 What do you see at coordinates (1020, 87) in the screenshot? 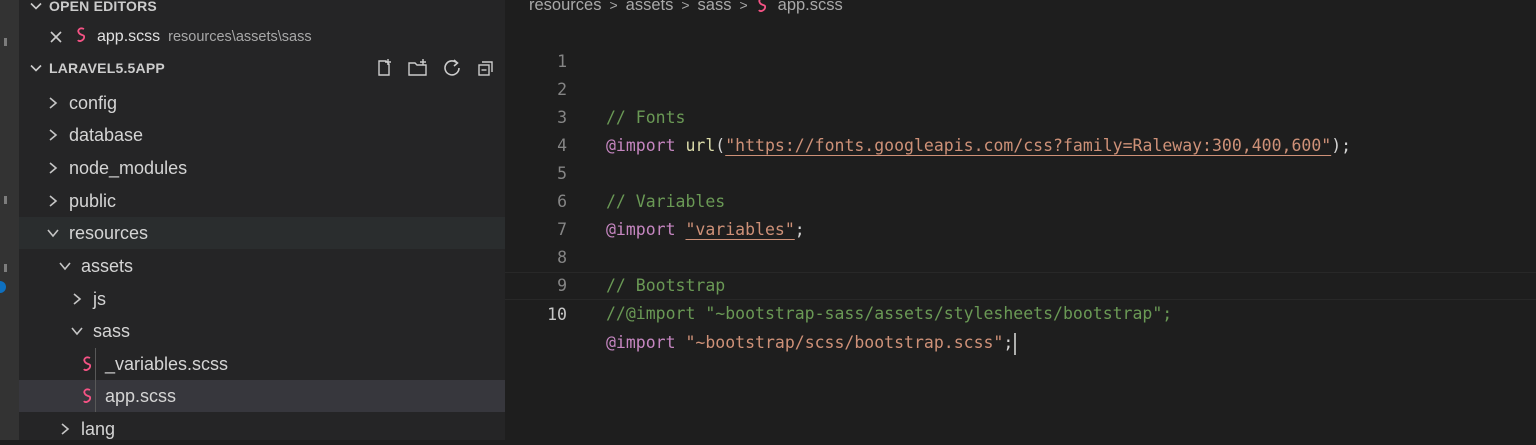
I see `code-line: 2 // Fonts` at bounding box center [1020, 87].